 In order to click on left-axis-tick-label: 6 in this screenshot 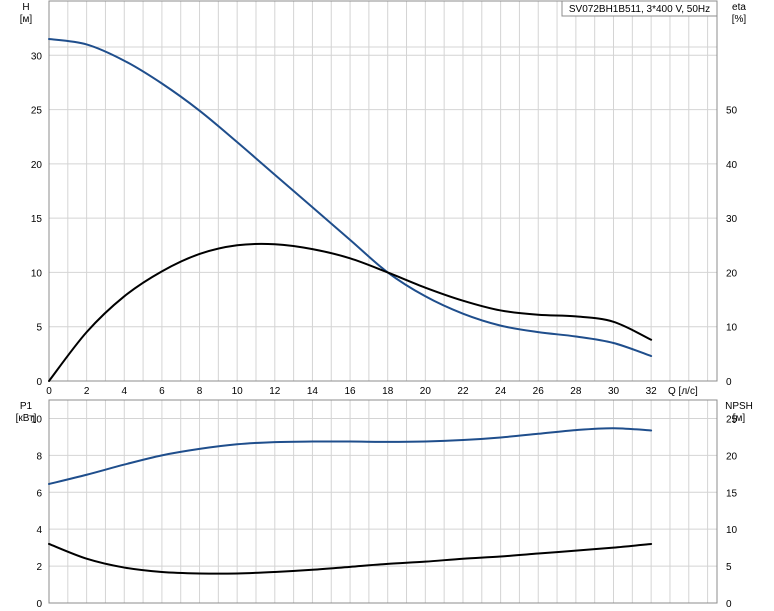, I will do `click(39, 493)`.